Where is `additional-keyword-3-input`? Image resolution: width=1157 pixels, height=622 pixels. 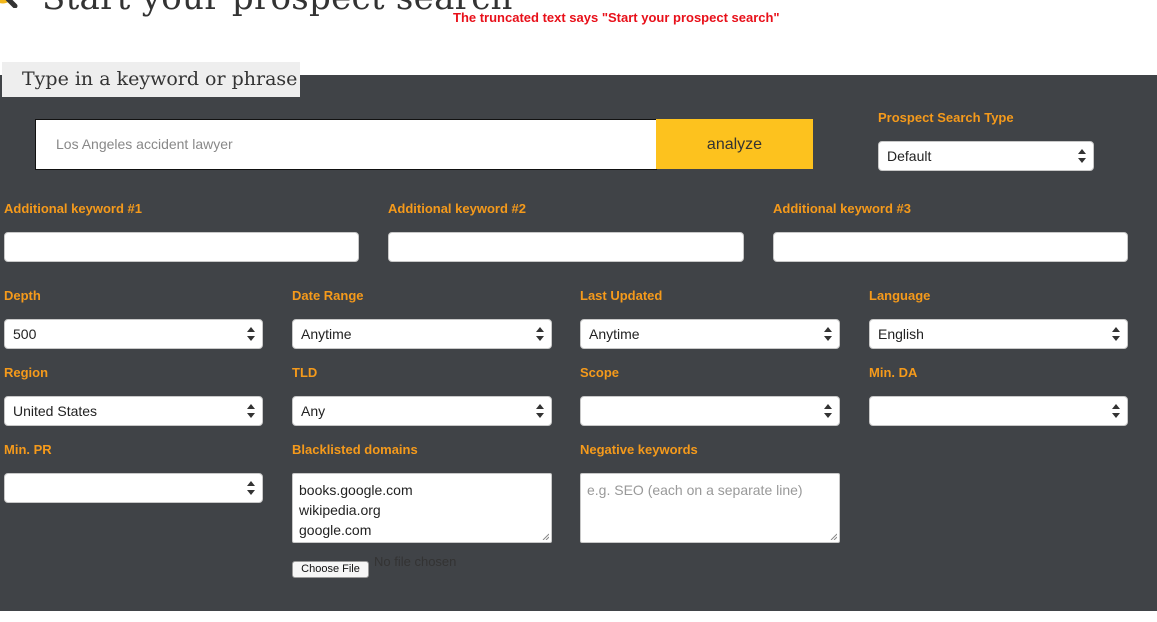
additional-keyword-3-input is located at coordinates (950, 247).